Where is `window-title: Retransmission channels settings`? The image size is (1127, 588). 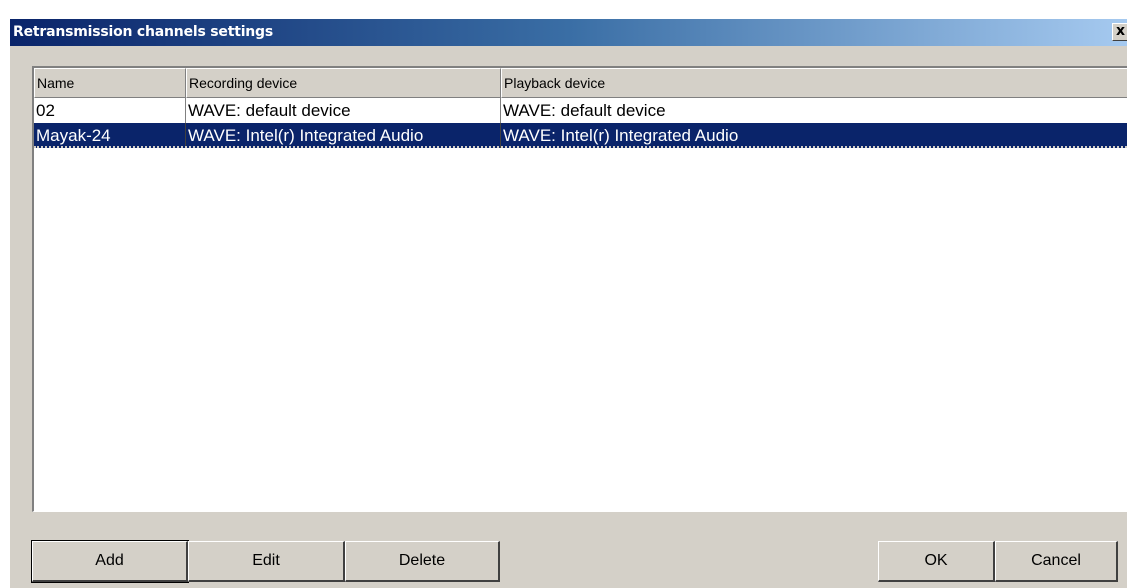
window-title: Retransmission channels settings is located at coordinates (143, 32).